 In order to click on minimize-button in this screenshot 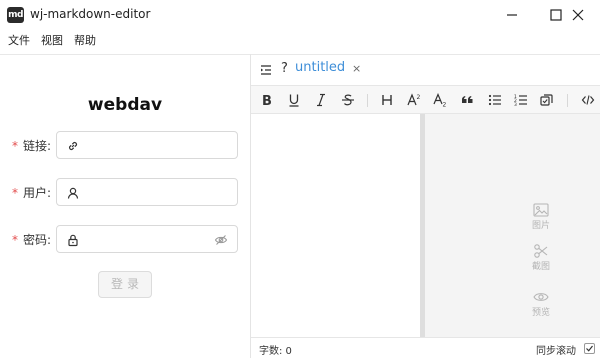, I will do `click(512, 15)`.